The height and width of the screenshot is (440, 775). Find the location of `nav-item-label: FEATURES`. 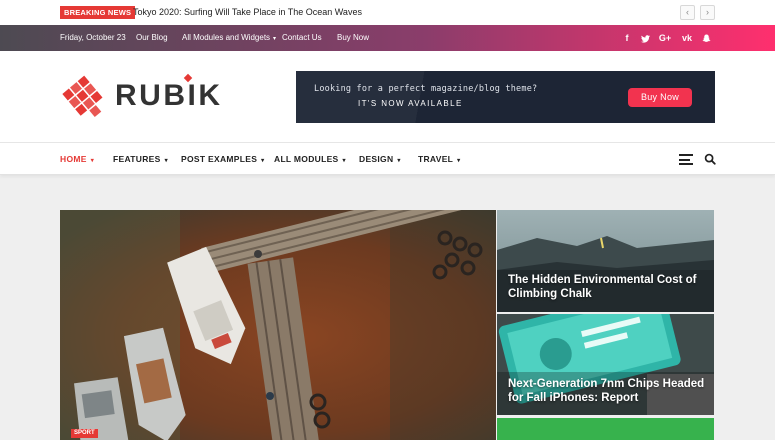

nav-item-label: FEATURES is located at coordinates (137, 159).